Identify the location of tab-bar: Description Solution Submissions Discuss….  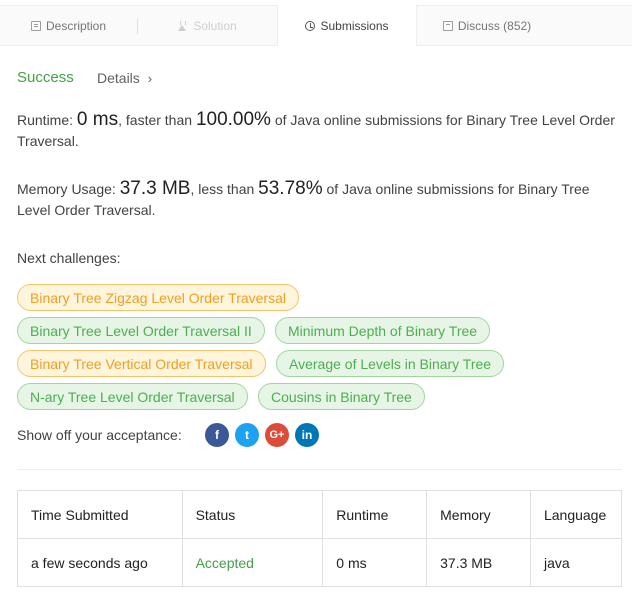
(316, 25).